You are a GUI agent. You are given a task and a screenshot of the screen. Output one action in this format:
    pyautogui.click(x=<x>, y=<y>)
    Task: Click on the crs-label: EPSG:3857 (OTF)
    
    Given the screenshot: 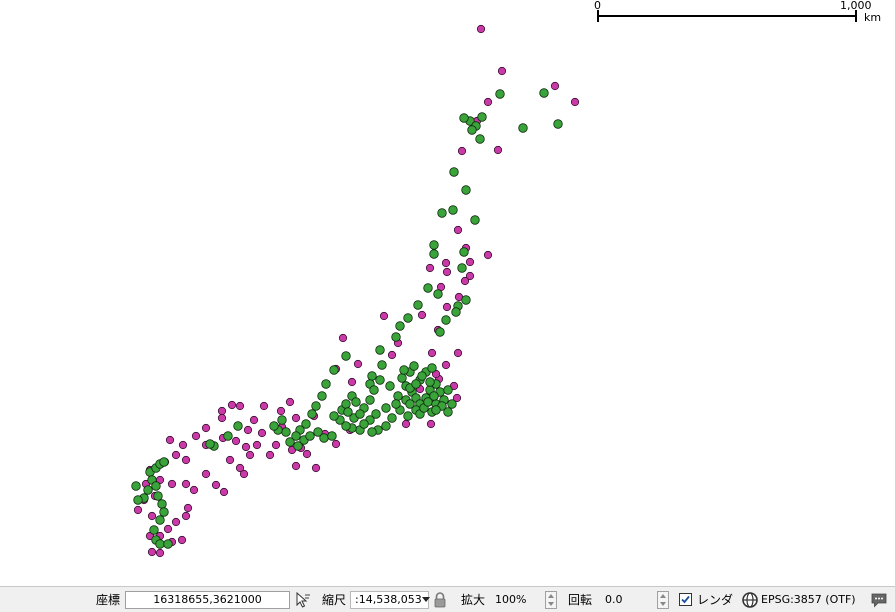 What is the action you would take?
    pyautogui.click(x=808, y=599)
    